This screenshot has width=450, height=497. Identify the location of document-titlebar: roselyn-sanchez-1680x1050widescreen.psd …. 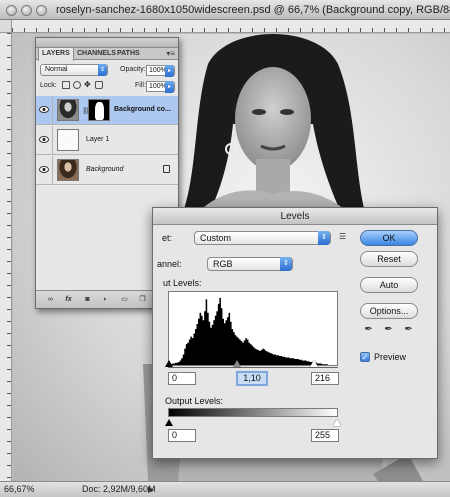
(225, 10).